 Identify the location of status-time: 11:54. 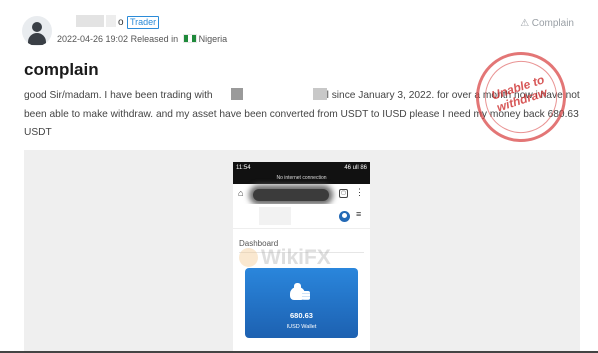
(243, 168).